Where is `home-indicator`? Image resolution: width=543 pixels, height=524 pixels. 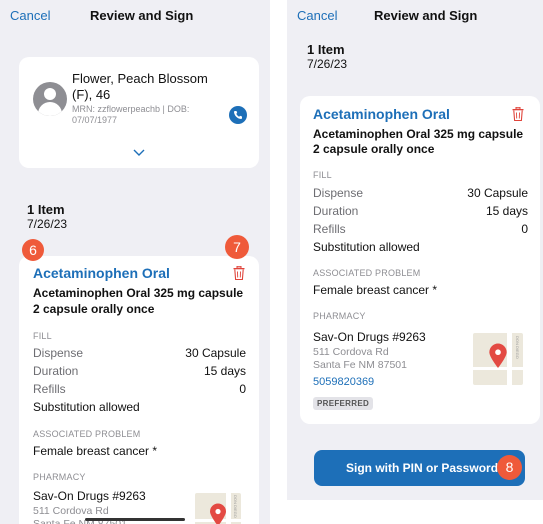 home-indicator is located at coordinates (135, 519).